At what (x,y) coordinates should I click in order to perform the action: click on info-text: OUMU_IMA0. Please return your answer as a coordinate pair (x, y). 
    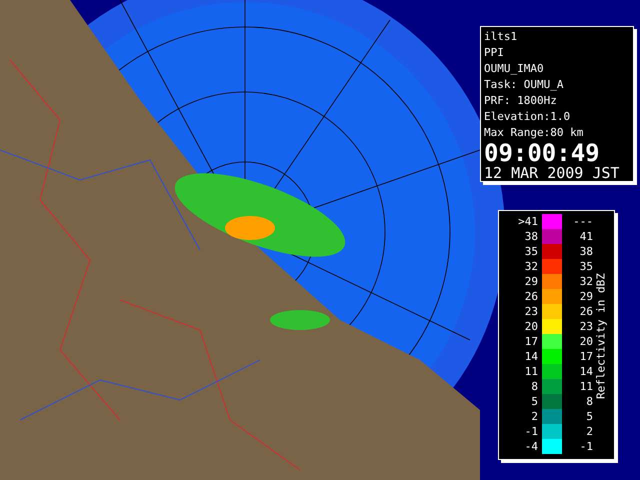
    Looking at the image, I should click on (514, 69).